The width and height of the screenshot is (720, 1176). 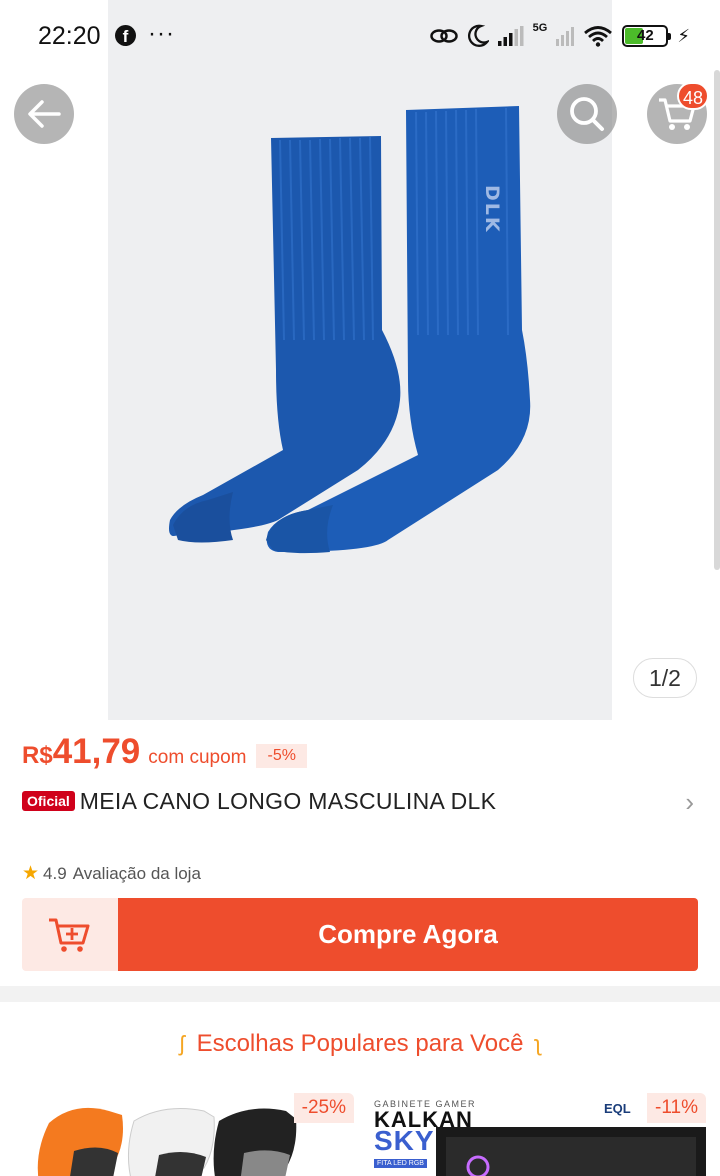 What do you see at coordinates (96, 751) in the screenshot?
I see `price-value: 41,79` at bounding box center [96, 751].